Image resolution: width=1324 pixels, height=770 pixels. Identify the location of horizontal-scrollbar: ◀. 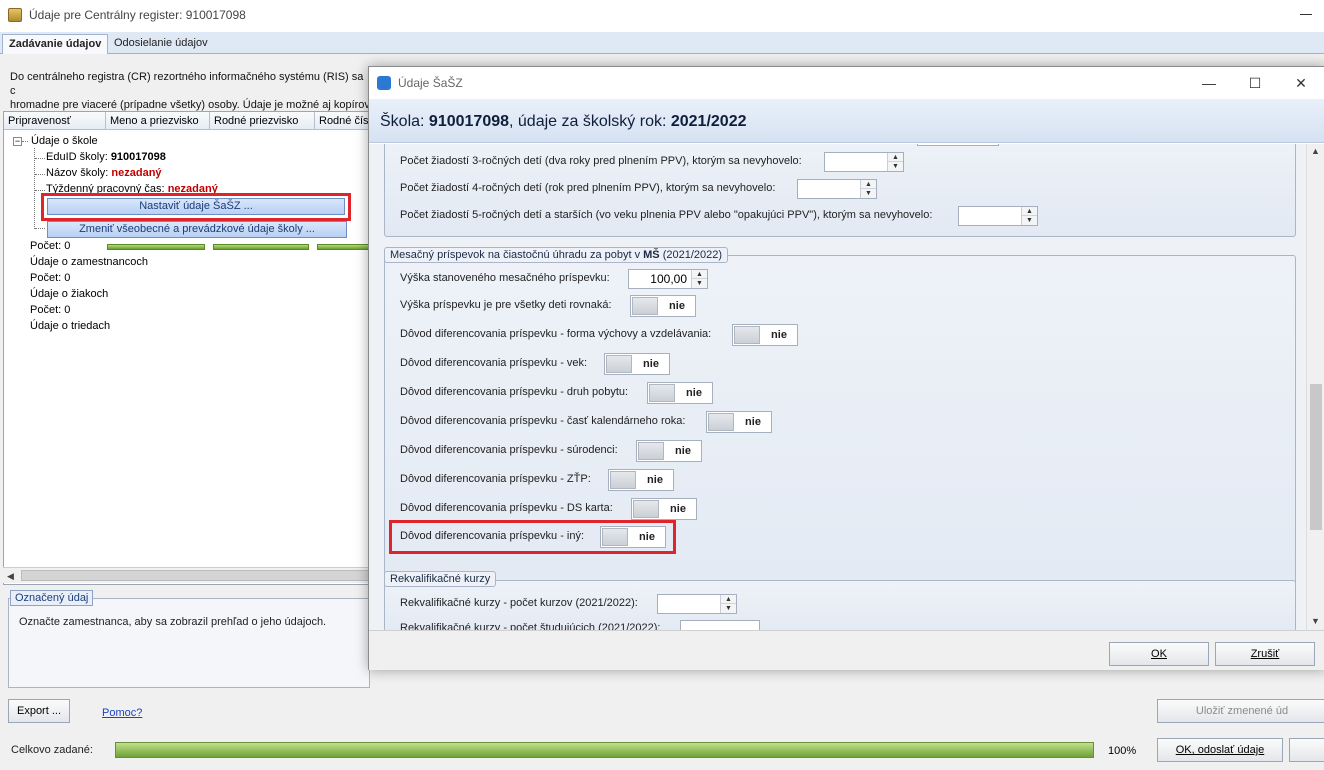
(186, 575).